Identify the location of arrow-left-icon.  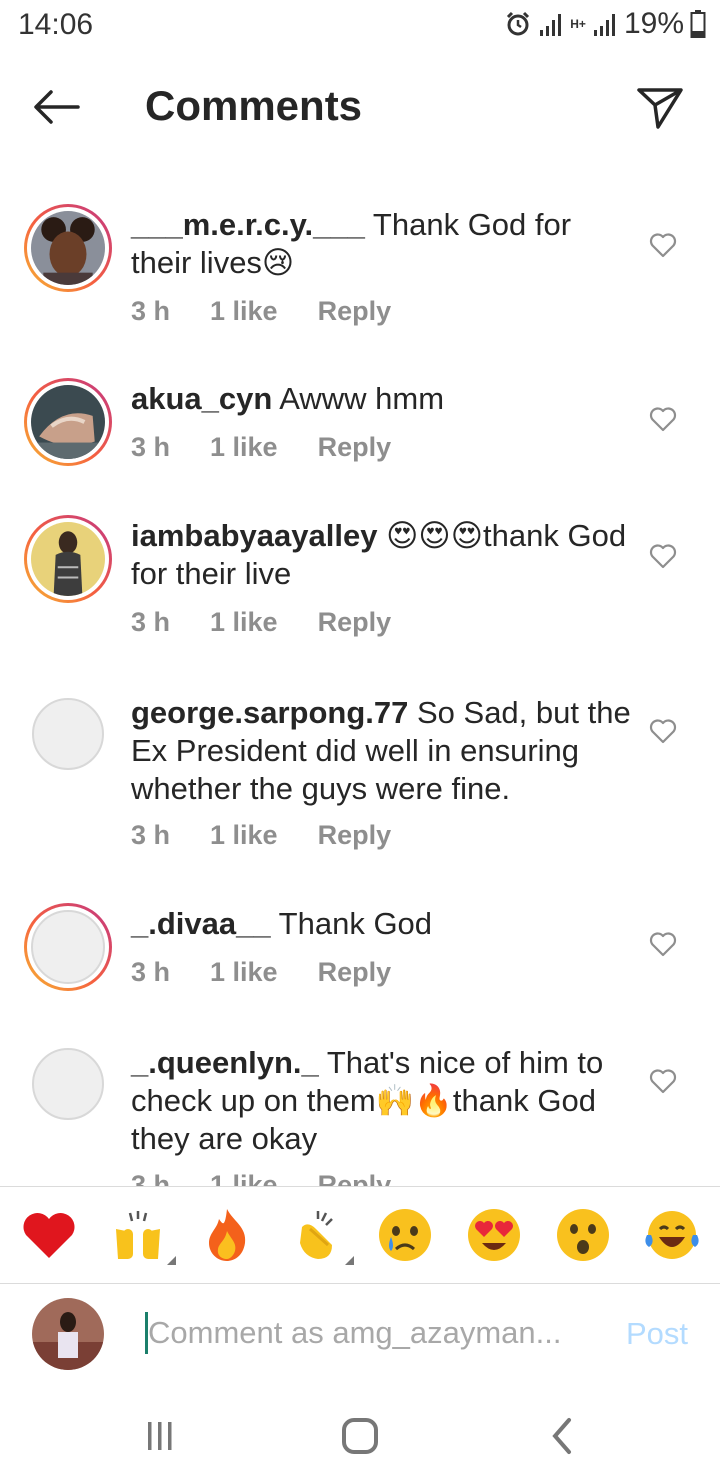
(57, 107).